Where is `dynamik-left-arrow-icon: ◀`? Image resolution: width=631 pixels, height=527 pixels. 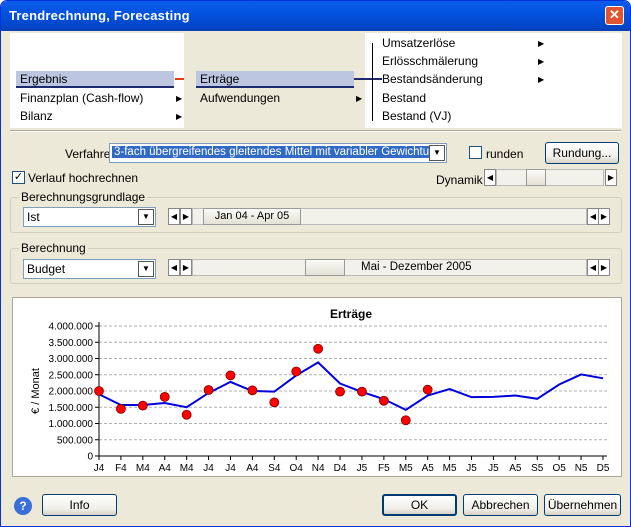
dynamik-left-arrow-icon: ◀ is located at coordinates (490, 177).